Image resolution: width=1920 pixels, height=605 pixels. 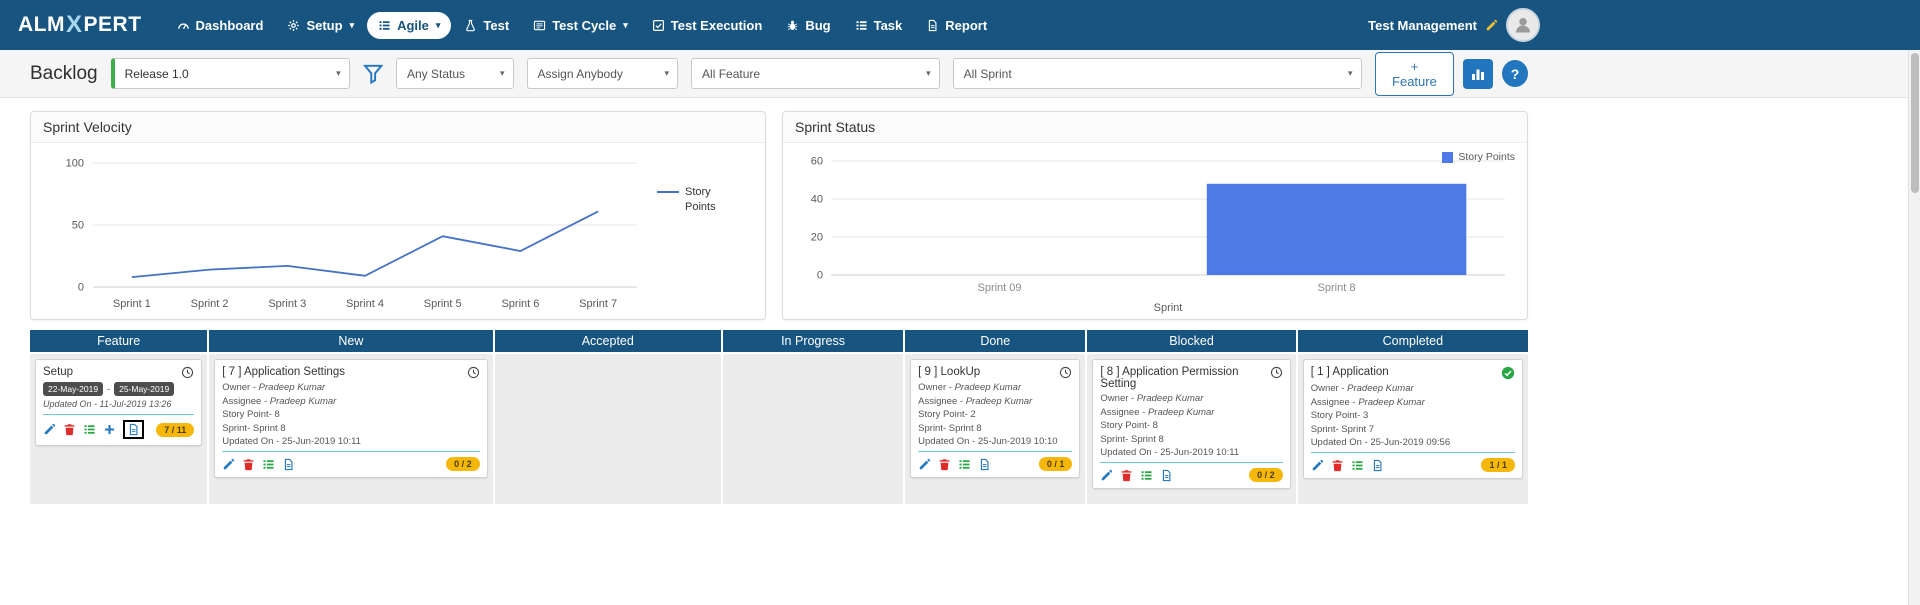 I want to click on task-count-badge: 0 / 1, so click(x=1055, y=464).